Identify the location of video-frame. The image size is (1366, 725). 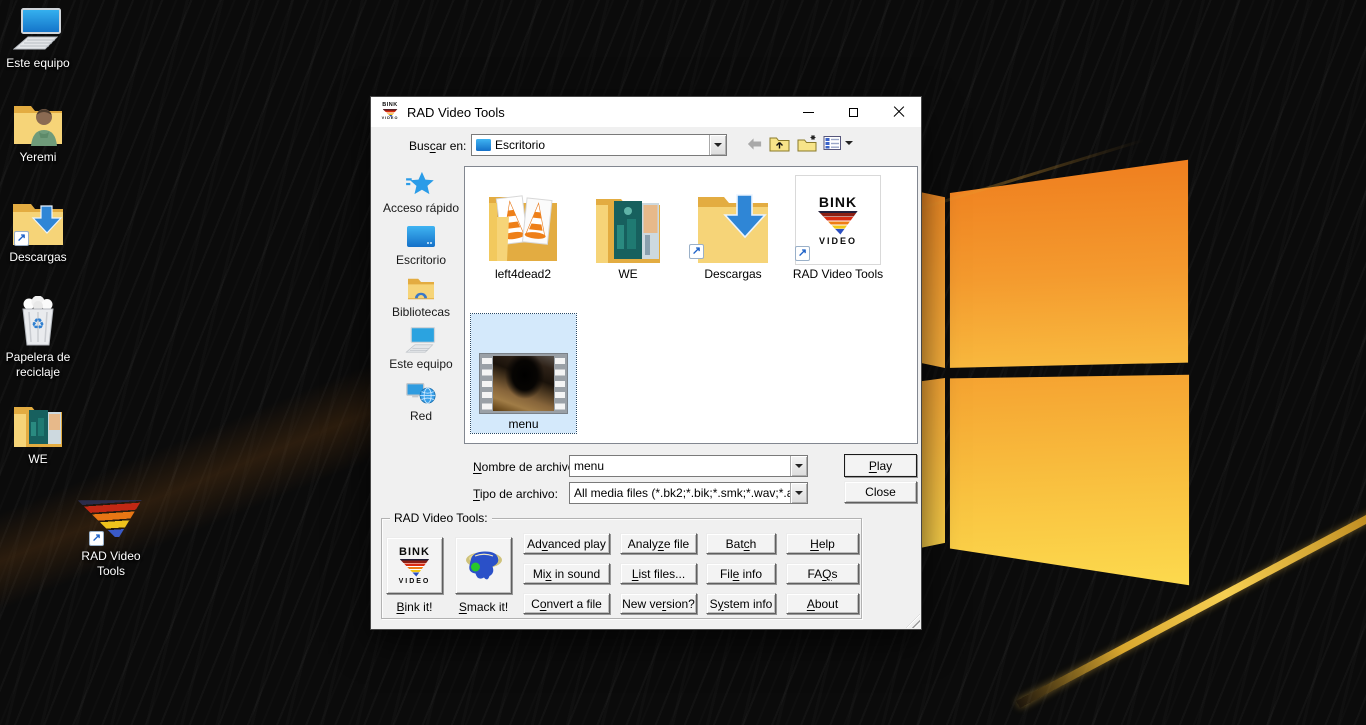
(523, 383).